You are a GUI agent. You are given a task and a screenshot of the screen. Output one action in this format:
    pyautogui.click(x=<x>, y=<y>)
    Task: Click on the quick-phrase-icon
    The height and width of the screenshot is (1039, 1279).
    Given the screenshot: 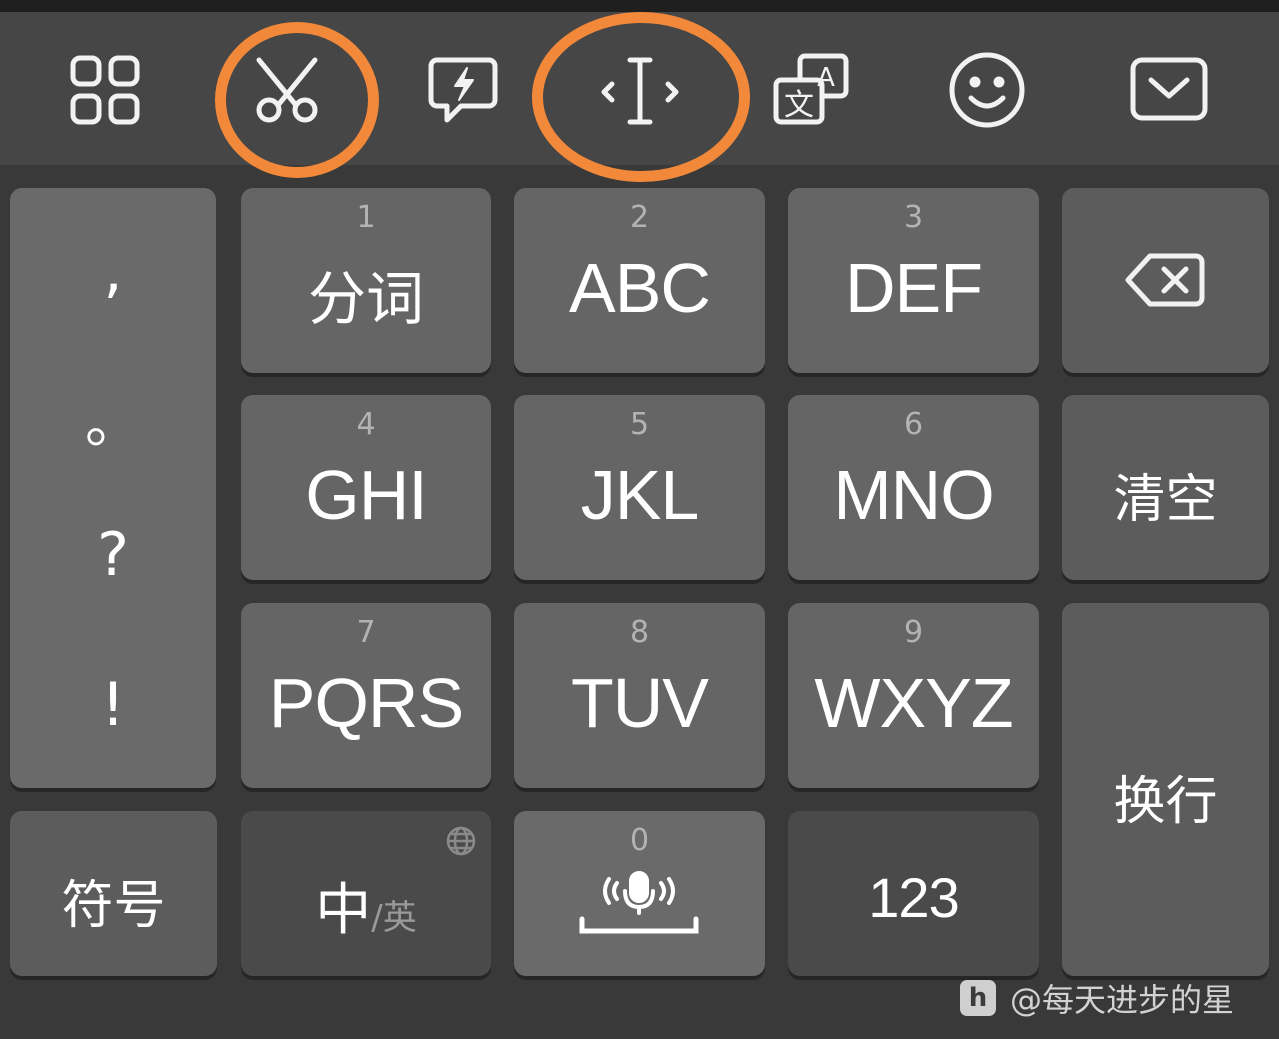 What is the action you would take?
    pyautogui.click(x=463, y=90)
    